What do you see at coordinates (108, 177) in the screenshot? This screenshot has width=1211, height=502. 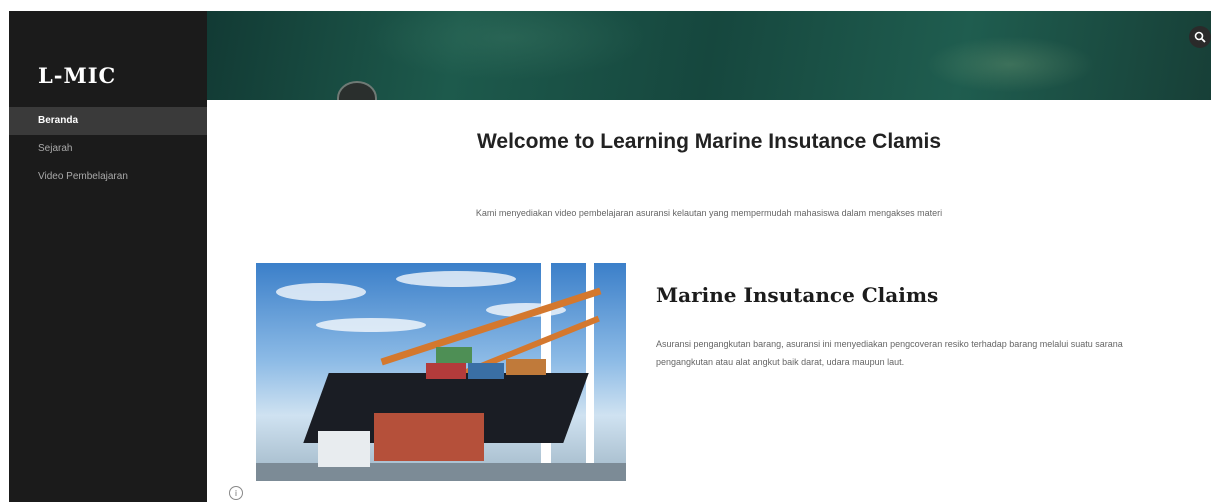 I see `sidebar-item-video-pembelajaran: Video Pembelajaran` at bounding box center [108, 177].